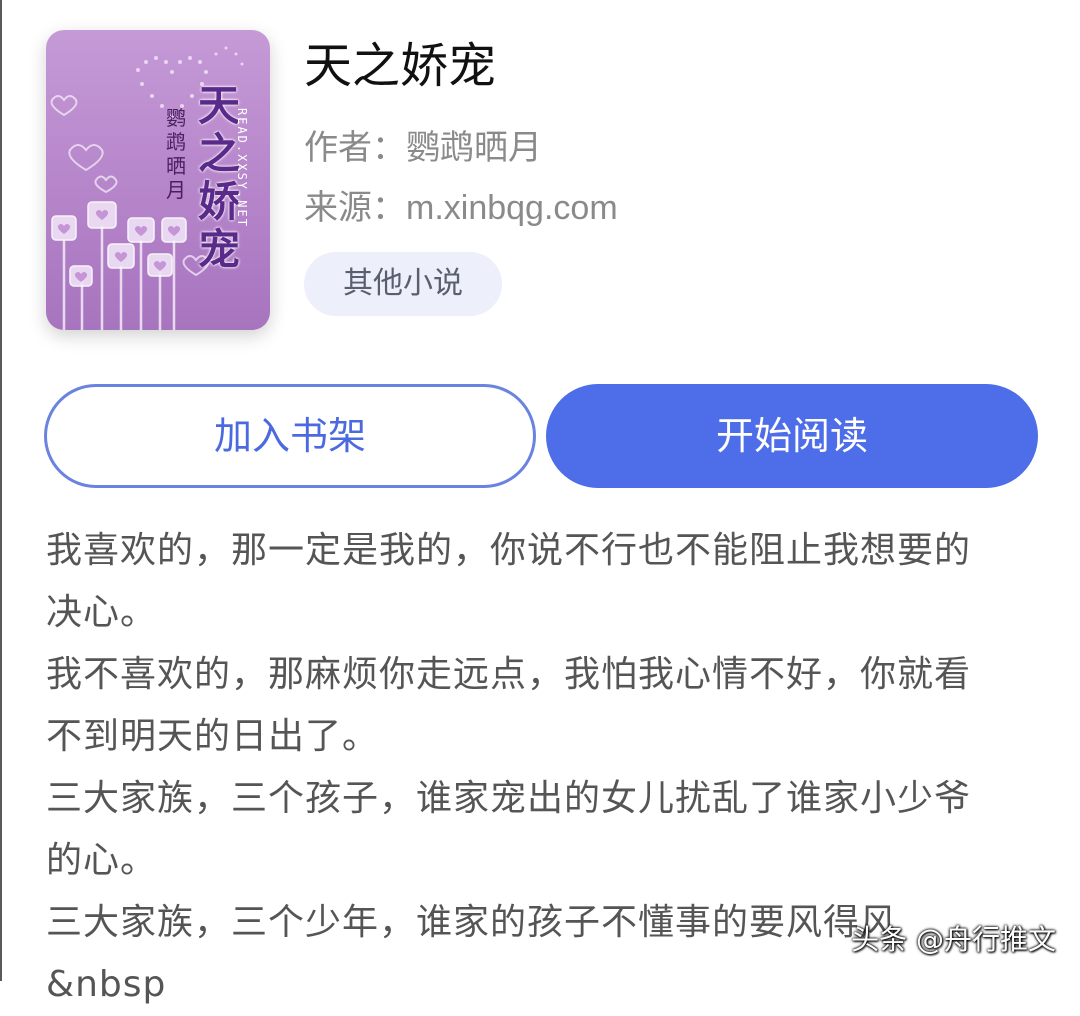 The height and width of the screenshot is (1016, 1080). Describe the element at coordinates (242, 168) in the screenshot. I see `cover-site-text: READ.XXSY.NET` at that location.